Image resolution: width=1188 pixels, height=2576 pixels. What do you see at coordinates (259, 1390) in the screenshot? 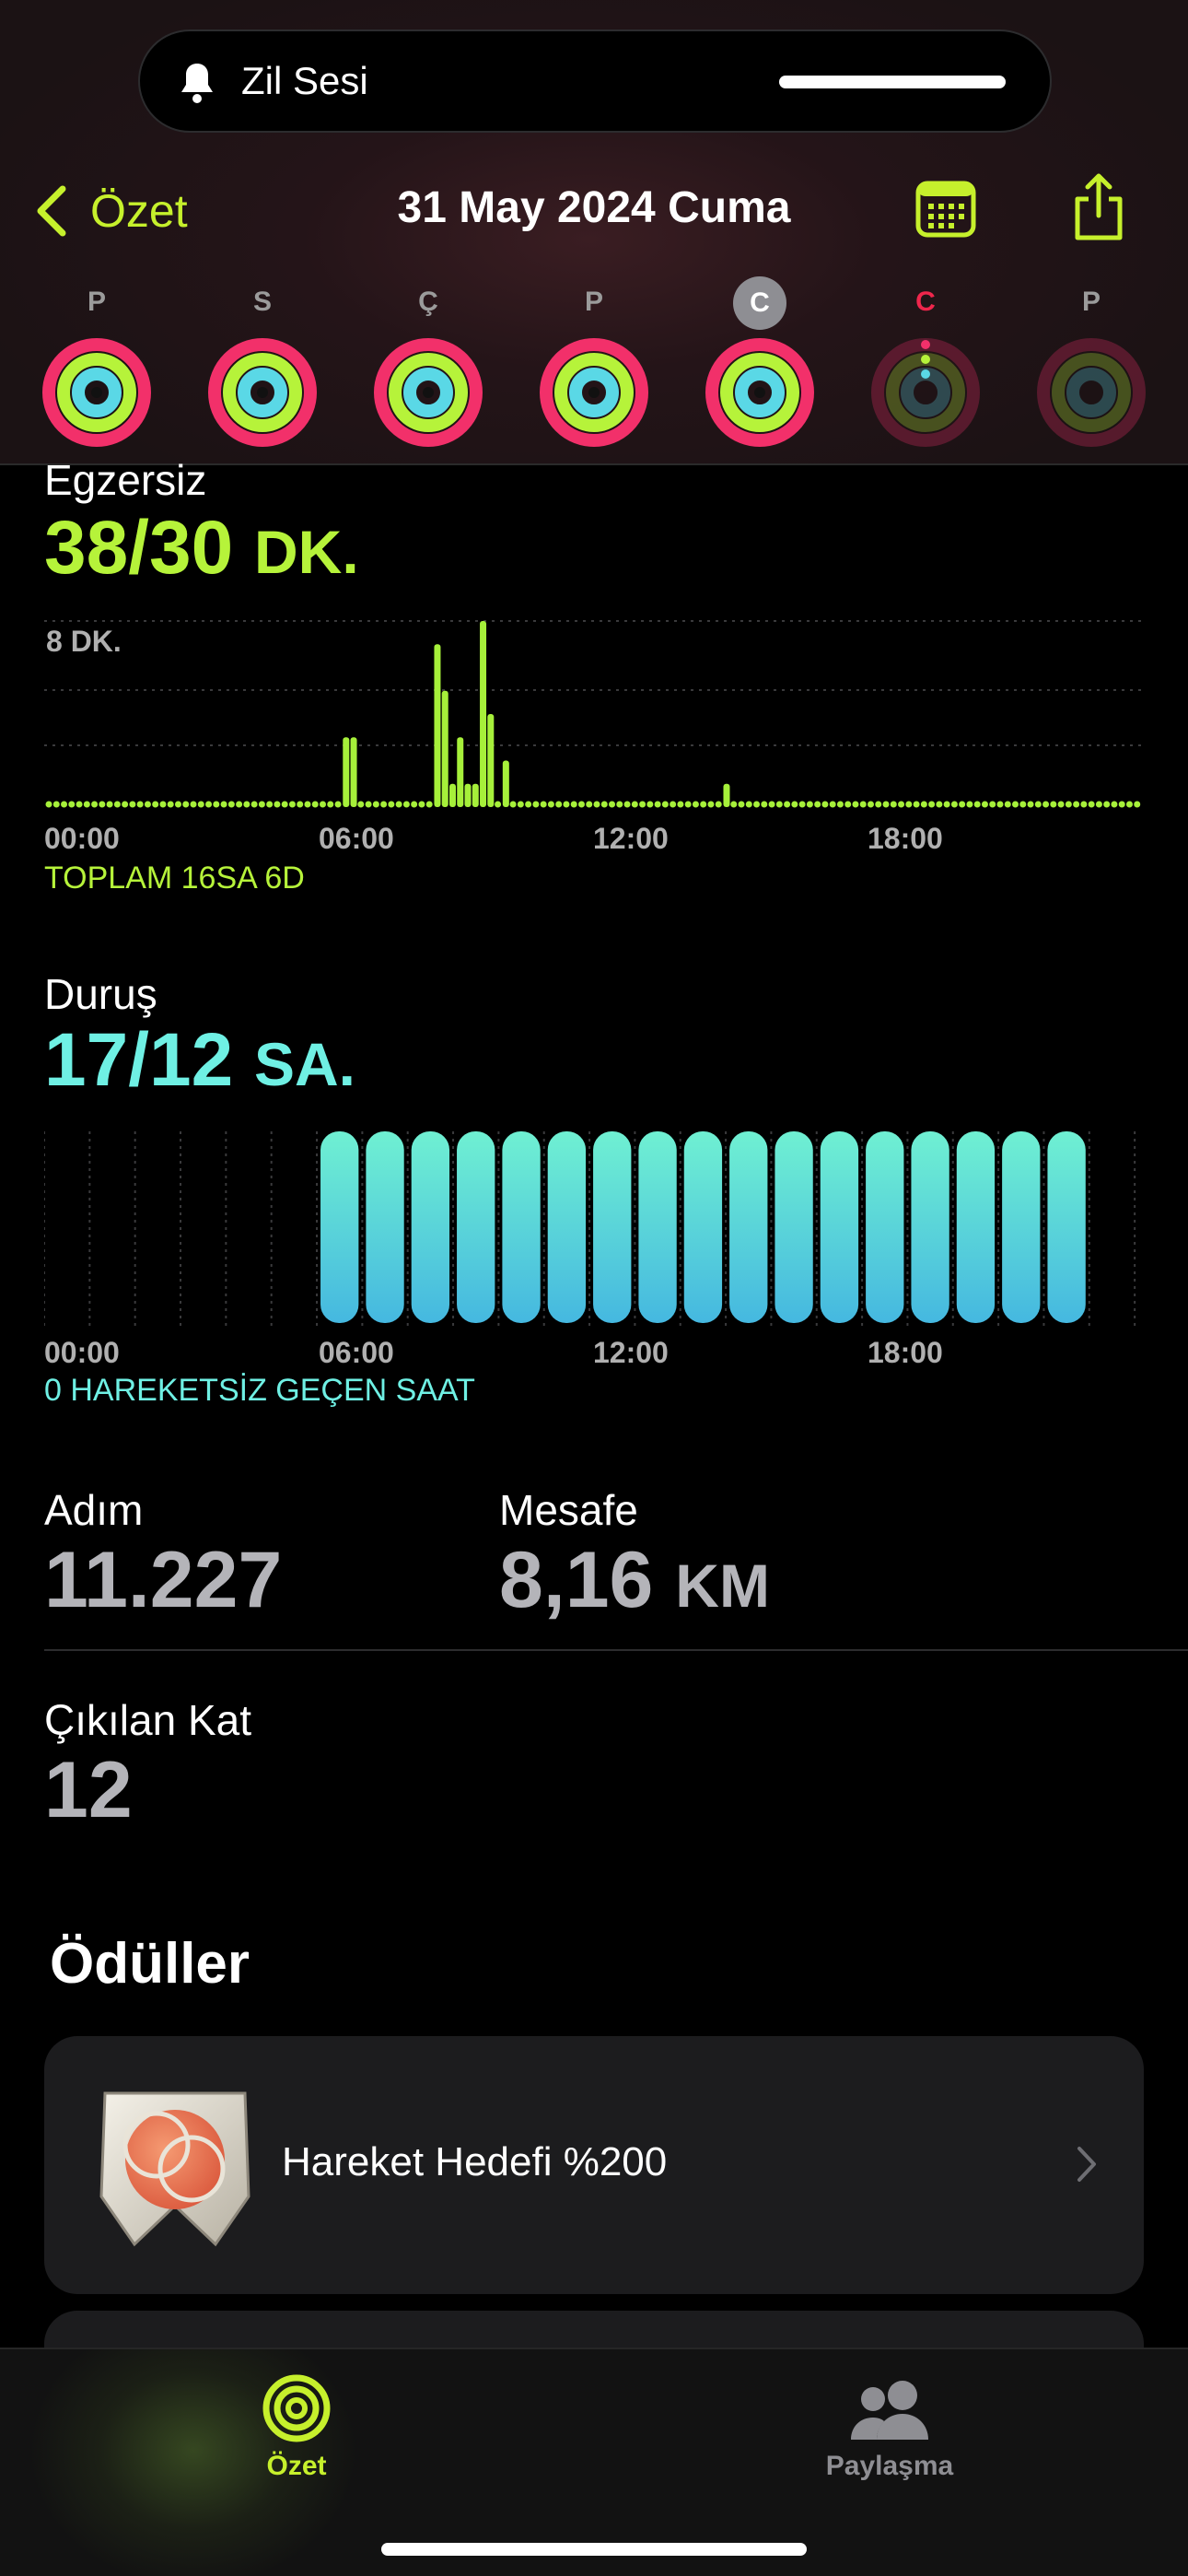
I see `stand-footer: 0 HAREKETSİZ GEÇEN SAAT` at bounding box center [259, 1390].